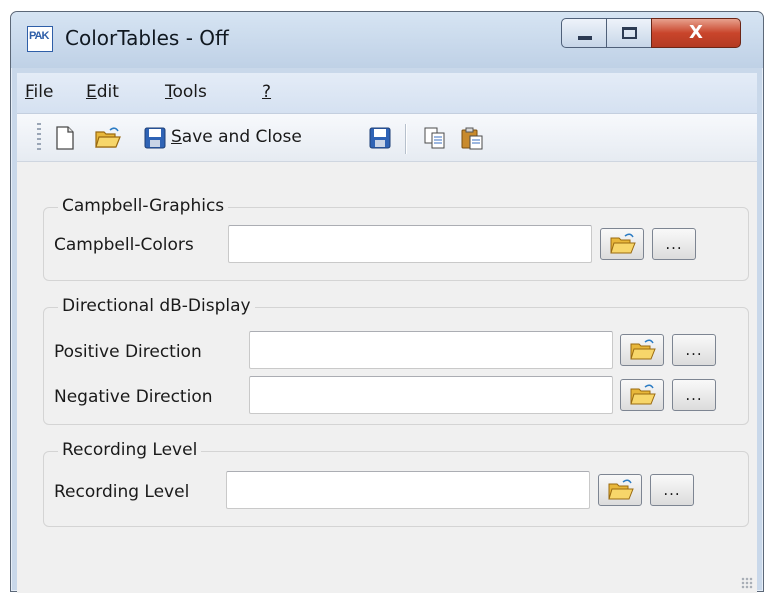 The width and height of the screenshot is (769, 593). Describe the element at coordinates (122, 492) in the screenshot. I see `recording-level-label: Recording Level` at that location.